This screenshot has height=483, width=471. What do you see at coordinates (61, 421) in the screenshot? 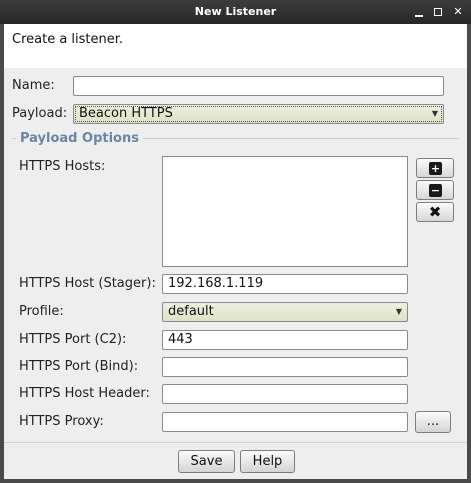
I see `proxy-label: HTTPS Proxy:` at bounding box center [61, 421].